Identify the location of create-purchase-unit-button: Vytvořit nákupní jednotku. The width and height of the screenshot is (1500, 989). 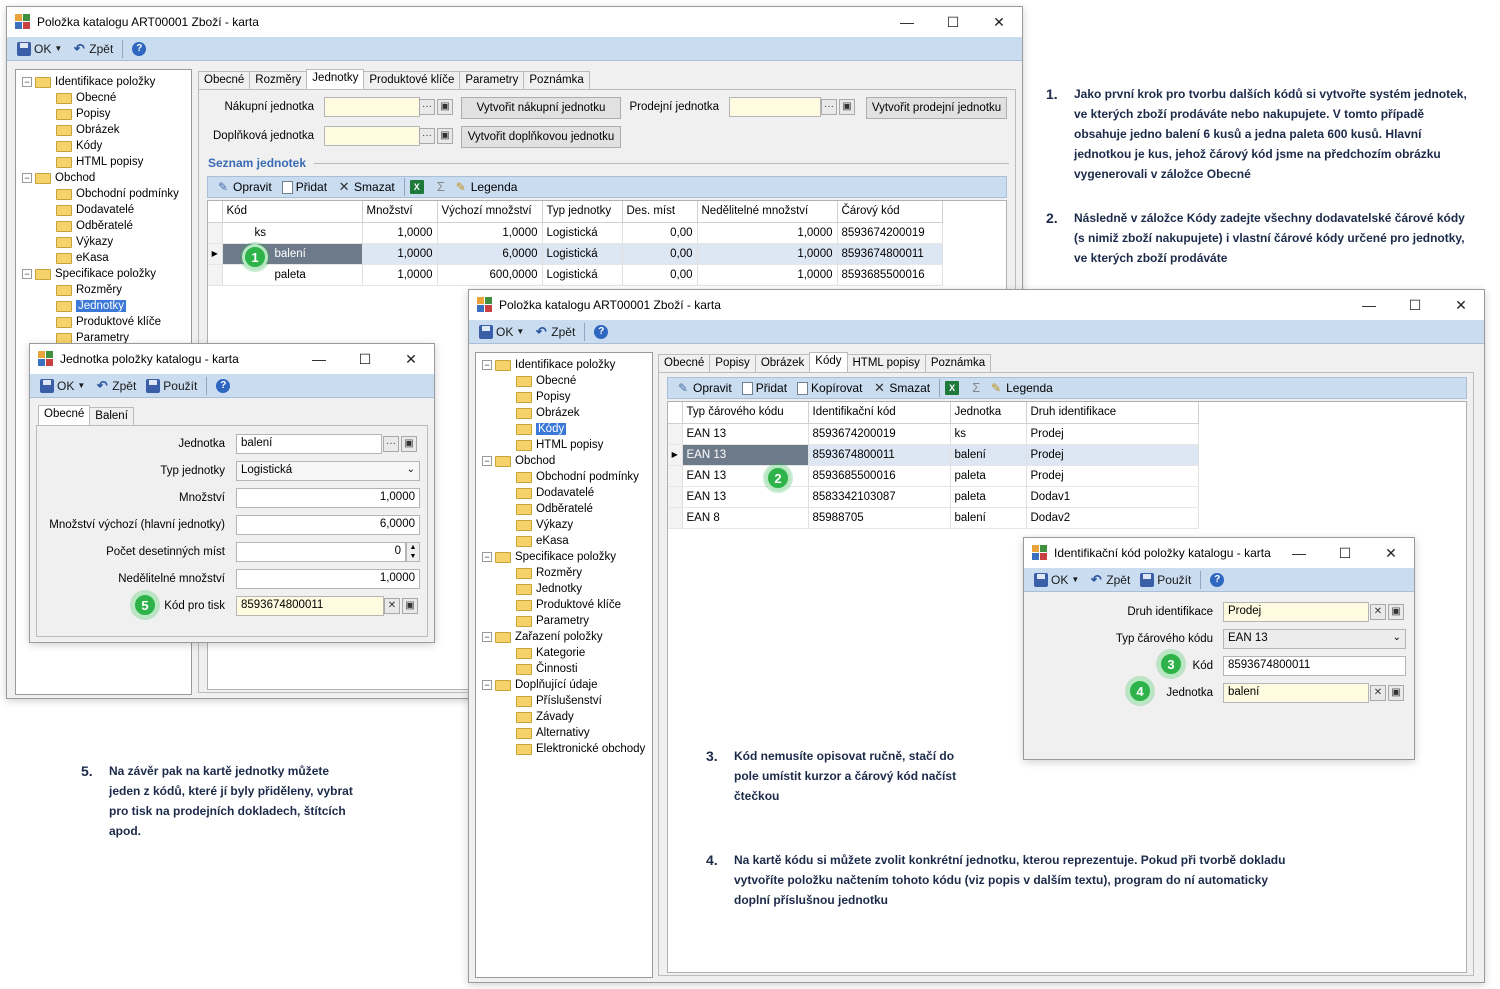
(541, 108).